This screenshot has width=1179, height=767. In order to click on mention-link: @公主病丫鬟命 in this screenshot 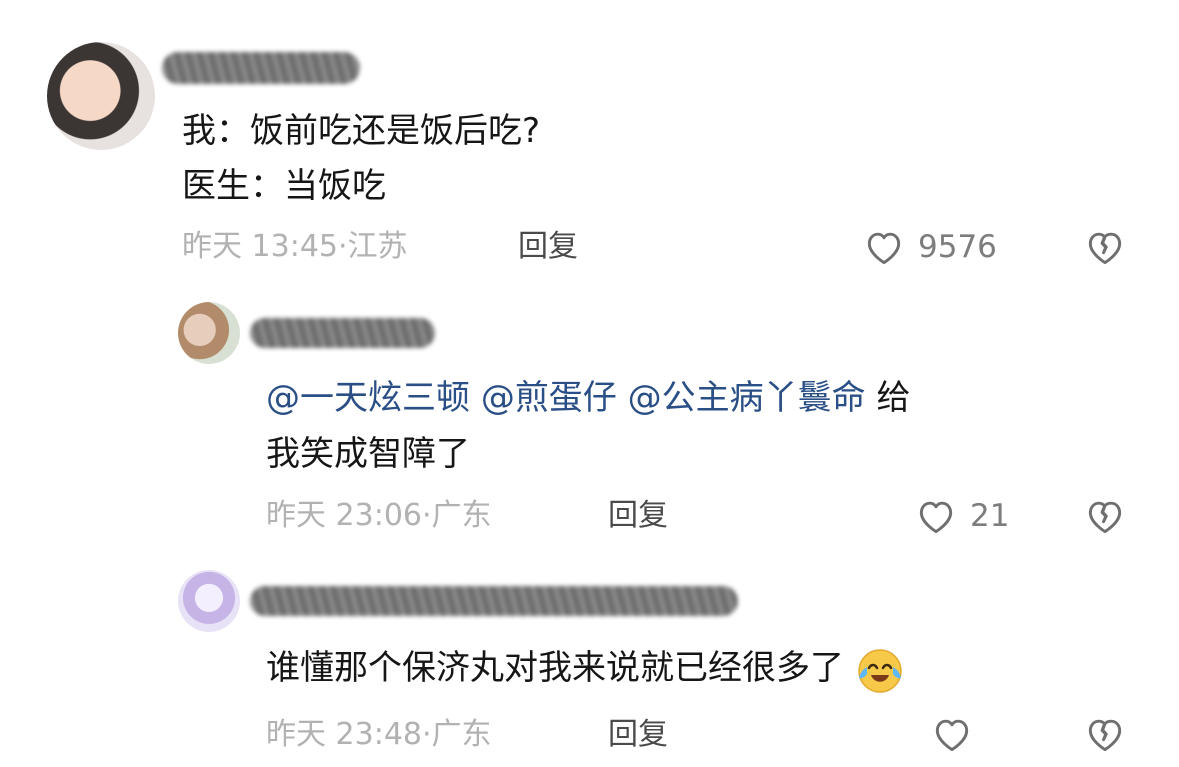, I will do `click(747, 398)`.